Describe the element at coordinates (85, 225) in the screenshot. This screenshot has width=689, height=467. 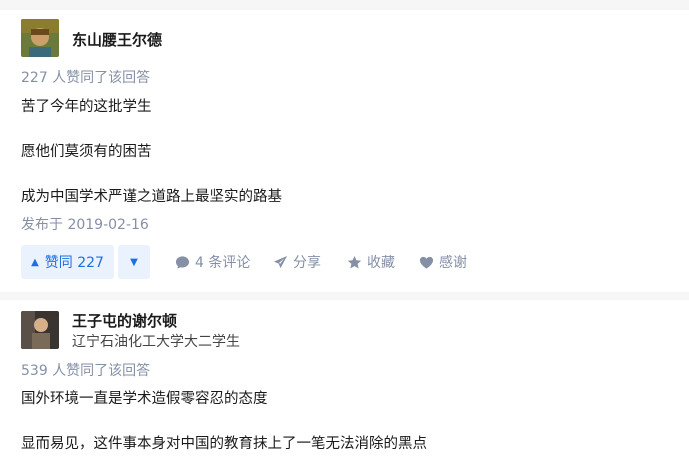
I see `publish-date: 发布于 2019-02-16` at that location.